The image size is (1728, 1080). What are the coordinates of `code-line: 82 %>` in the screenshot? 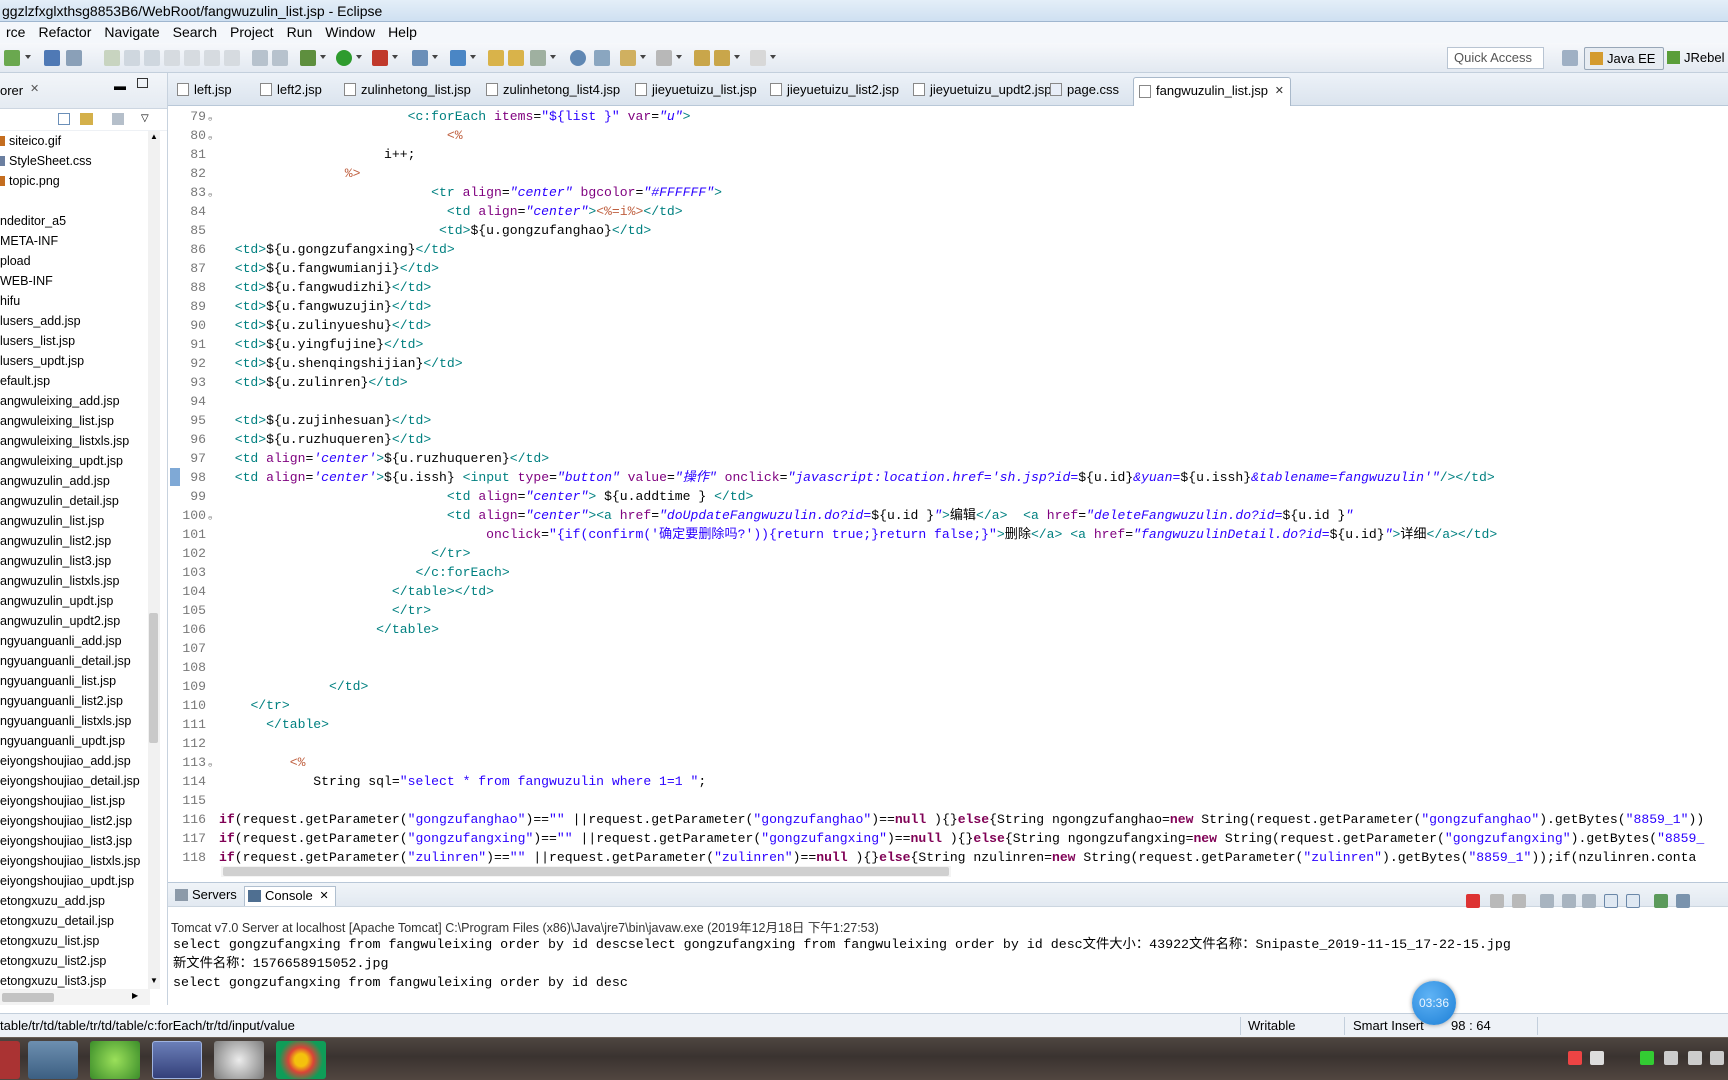 It's located at (948, 173).